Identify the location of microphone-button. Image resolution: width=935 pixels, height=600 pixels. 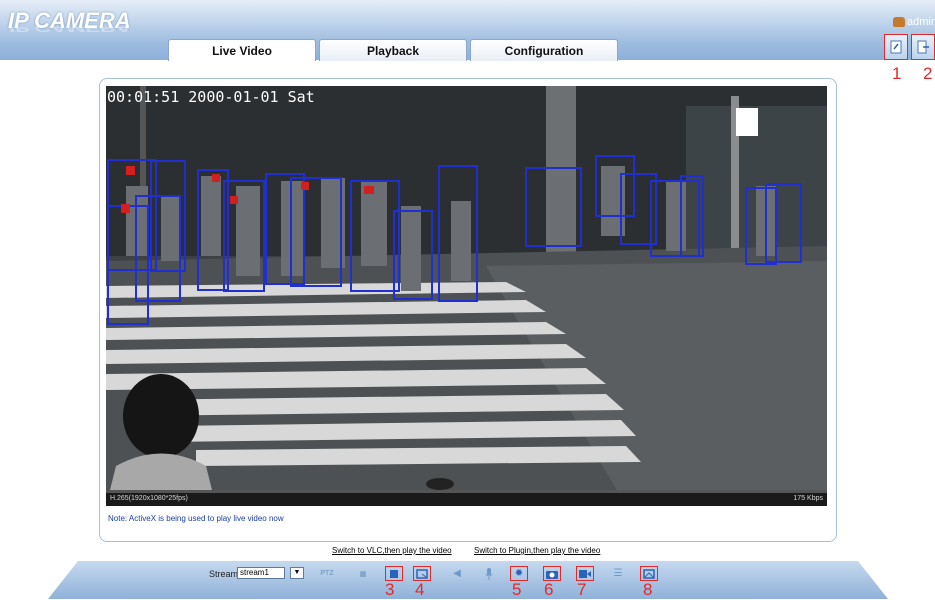
(489, 573).